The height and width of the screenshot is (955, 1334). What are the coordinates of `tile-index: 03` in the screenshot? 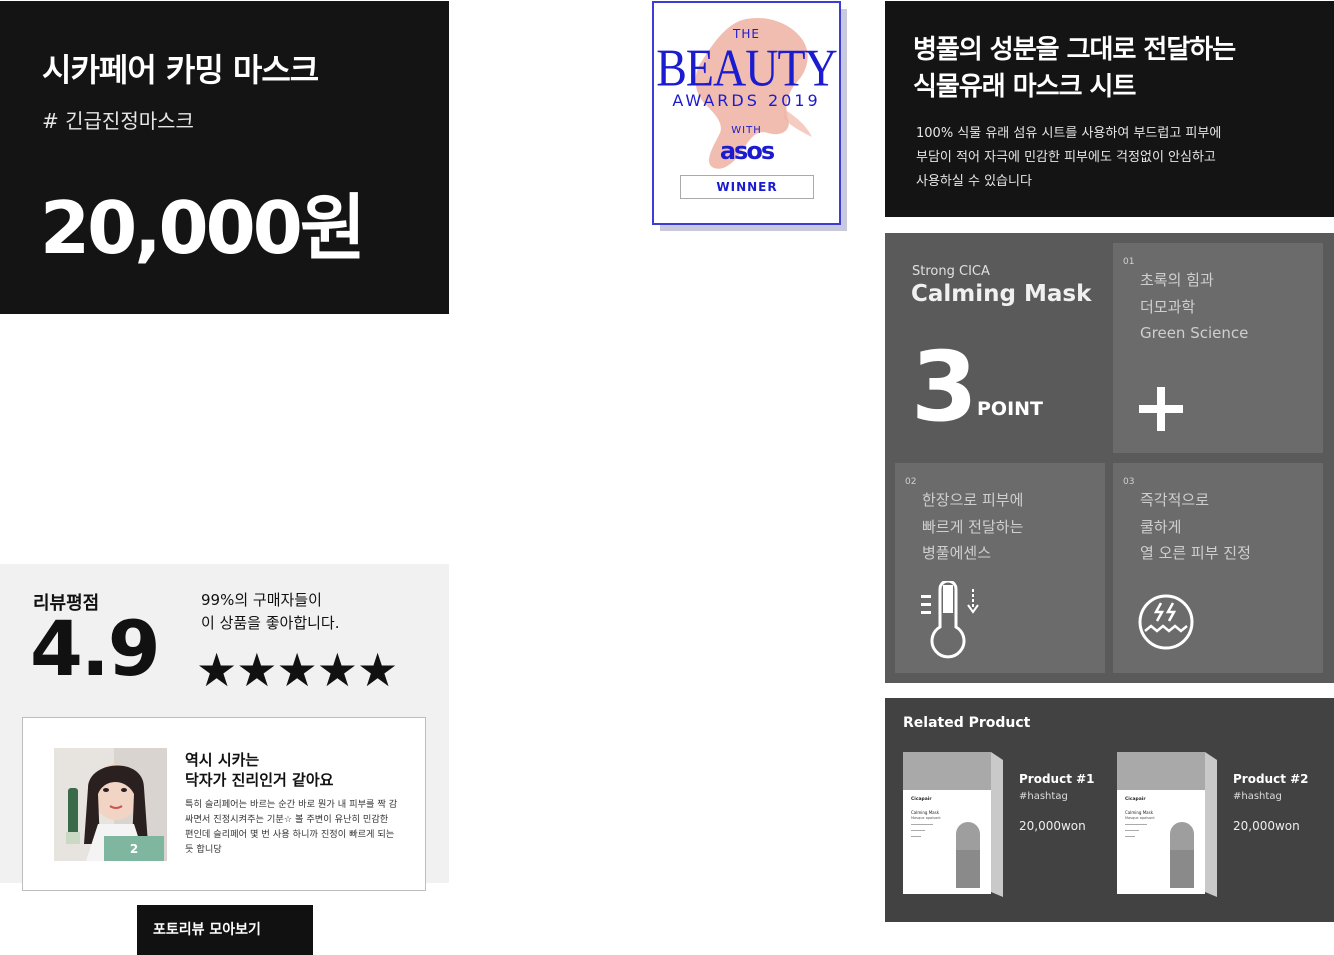 It's located at (1129, 482).